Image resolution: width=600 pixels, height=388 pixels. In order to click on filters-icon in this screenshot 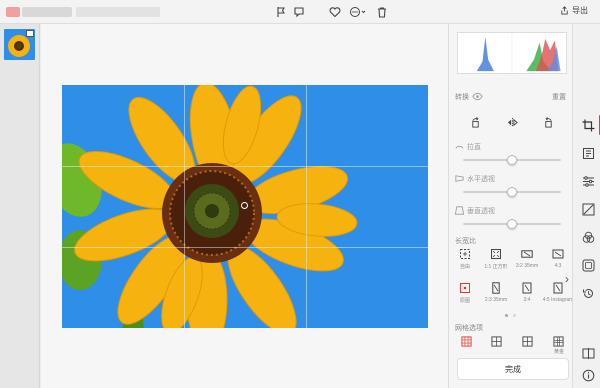, I will do `click(588, 237)`.